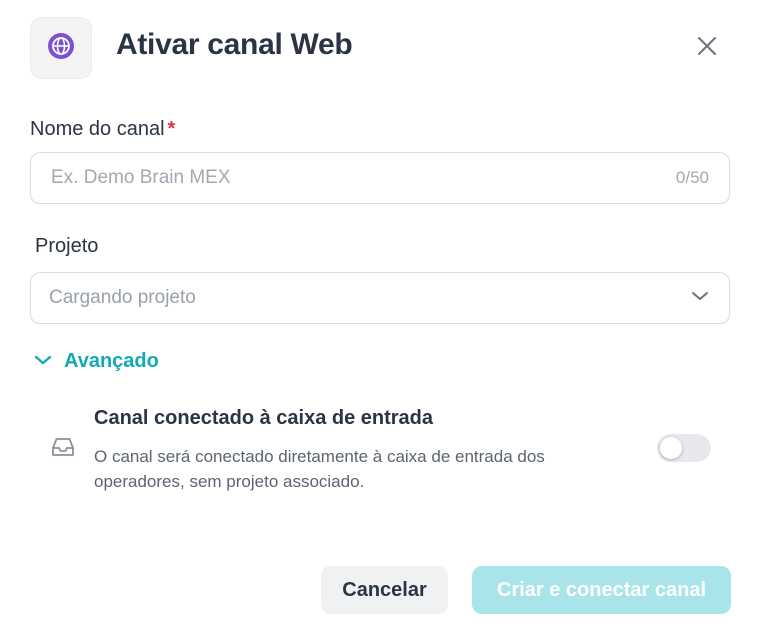 The height and width of the screenshot is (638, 764). I want to click on cancel-button: Cancelar, so click(384, 590).